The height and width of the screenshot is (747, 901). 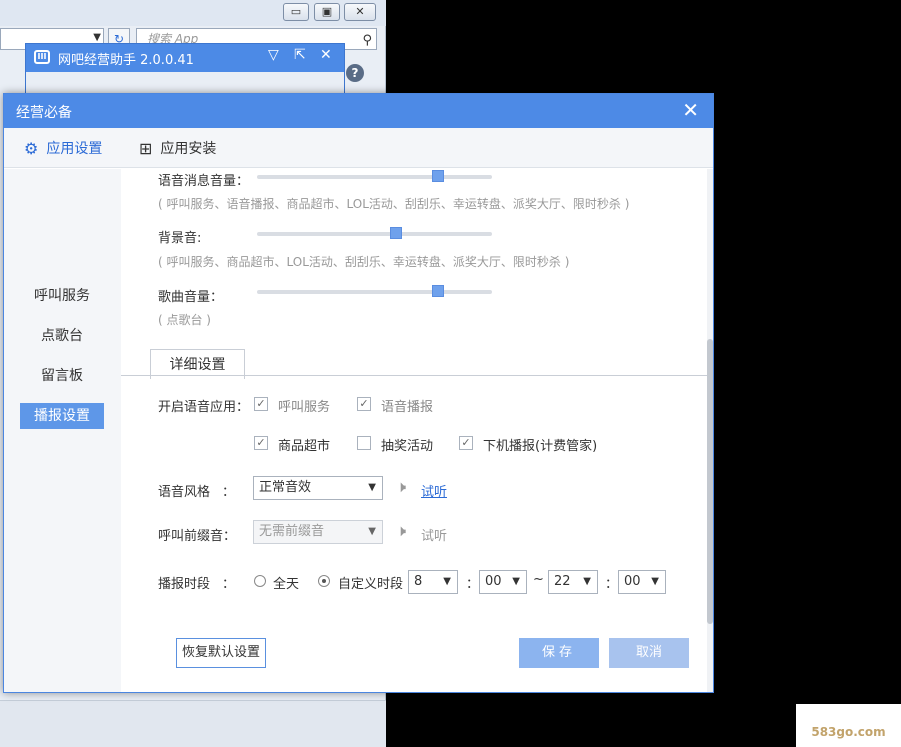 What do you see at coordinates (434, 490) in the screenshot?
I see `voice-style-preview-link: 试听` at bounding box center [434, 490].